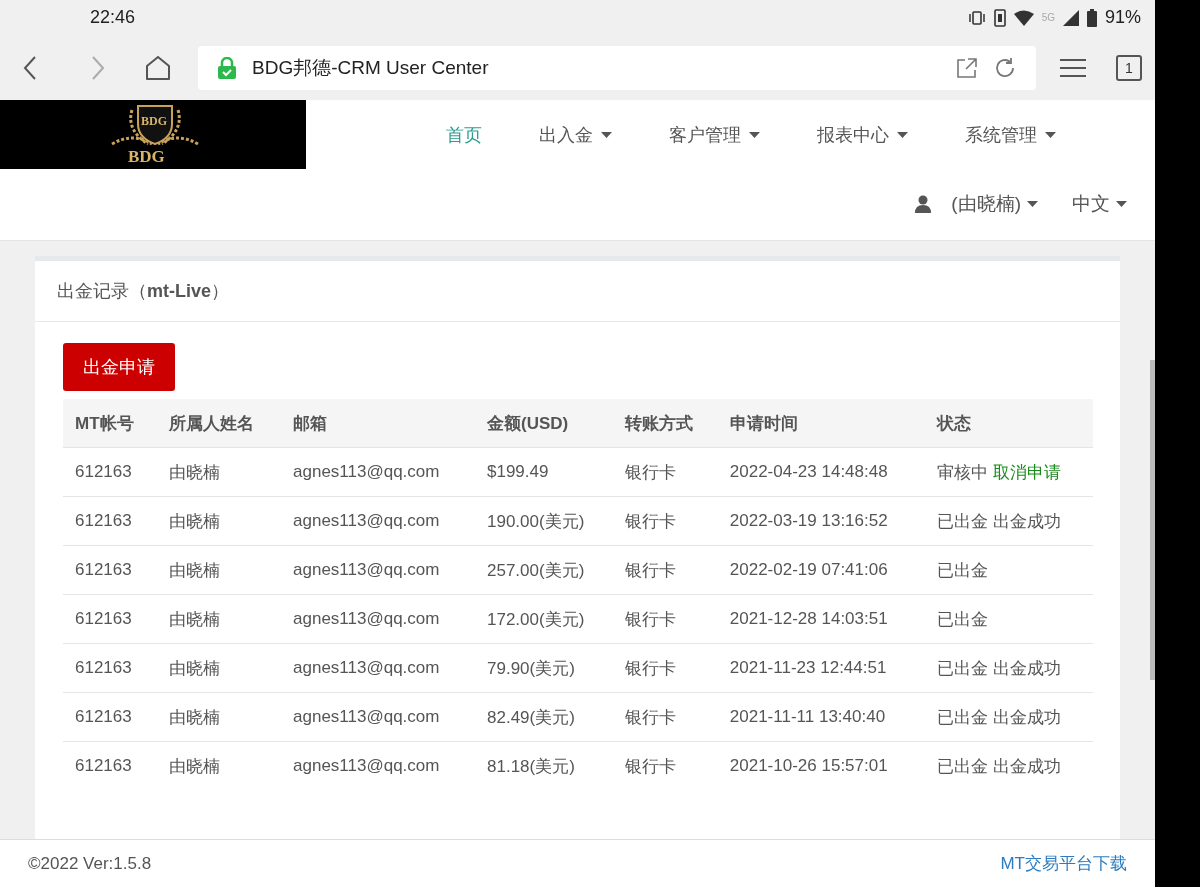 This screenshot has height=887, width=1200. What do you see at coordinates (1023, 17) in the screenshot?
I see `wifi-icon` at bounding box center [1023, 17].